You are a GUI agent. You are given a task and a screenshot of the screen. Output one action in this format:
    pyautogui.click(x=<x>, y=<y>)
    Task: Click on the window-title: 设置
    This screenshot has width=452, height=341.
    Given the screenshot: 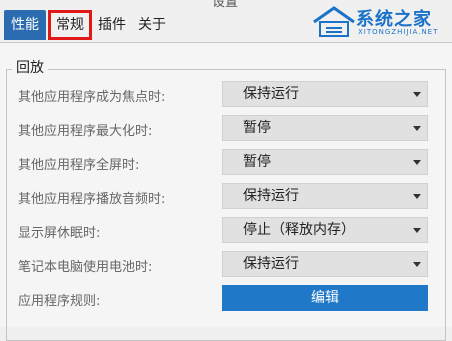 What is the action you would take?
    pyautogui.click(x=225, y=5)
    